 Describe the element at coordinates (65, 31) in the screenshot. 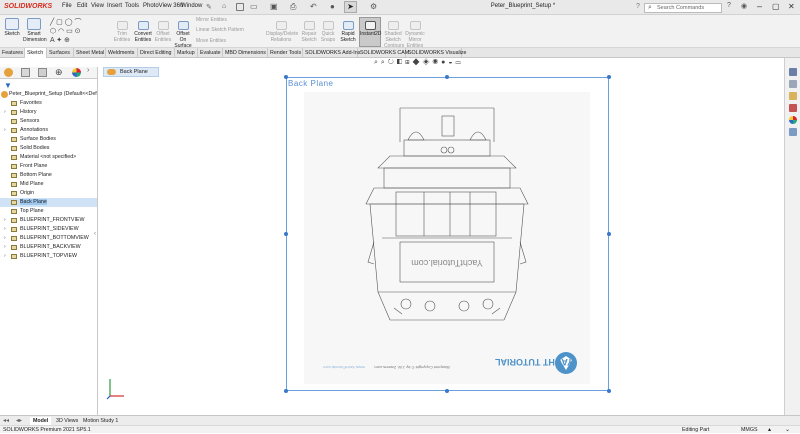

I see `polygon-icon: ⬡ ◠ ▭ ⊙` at that location.